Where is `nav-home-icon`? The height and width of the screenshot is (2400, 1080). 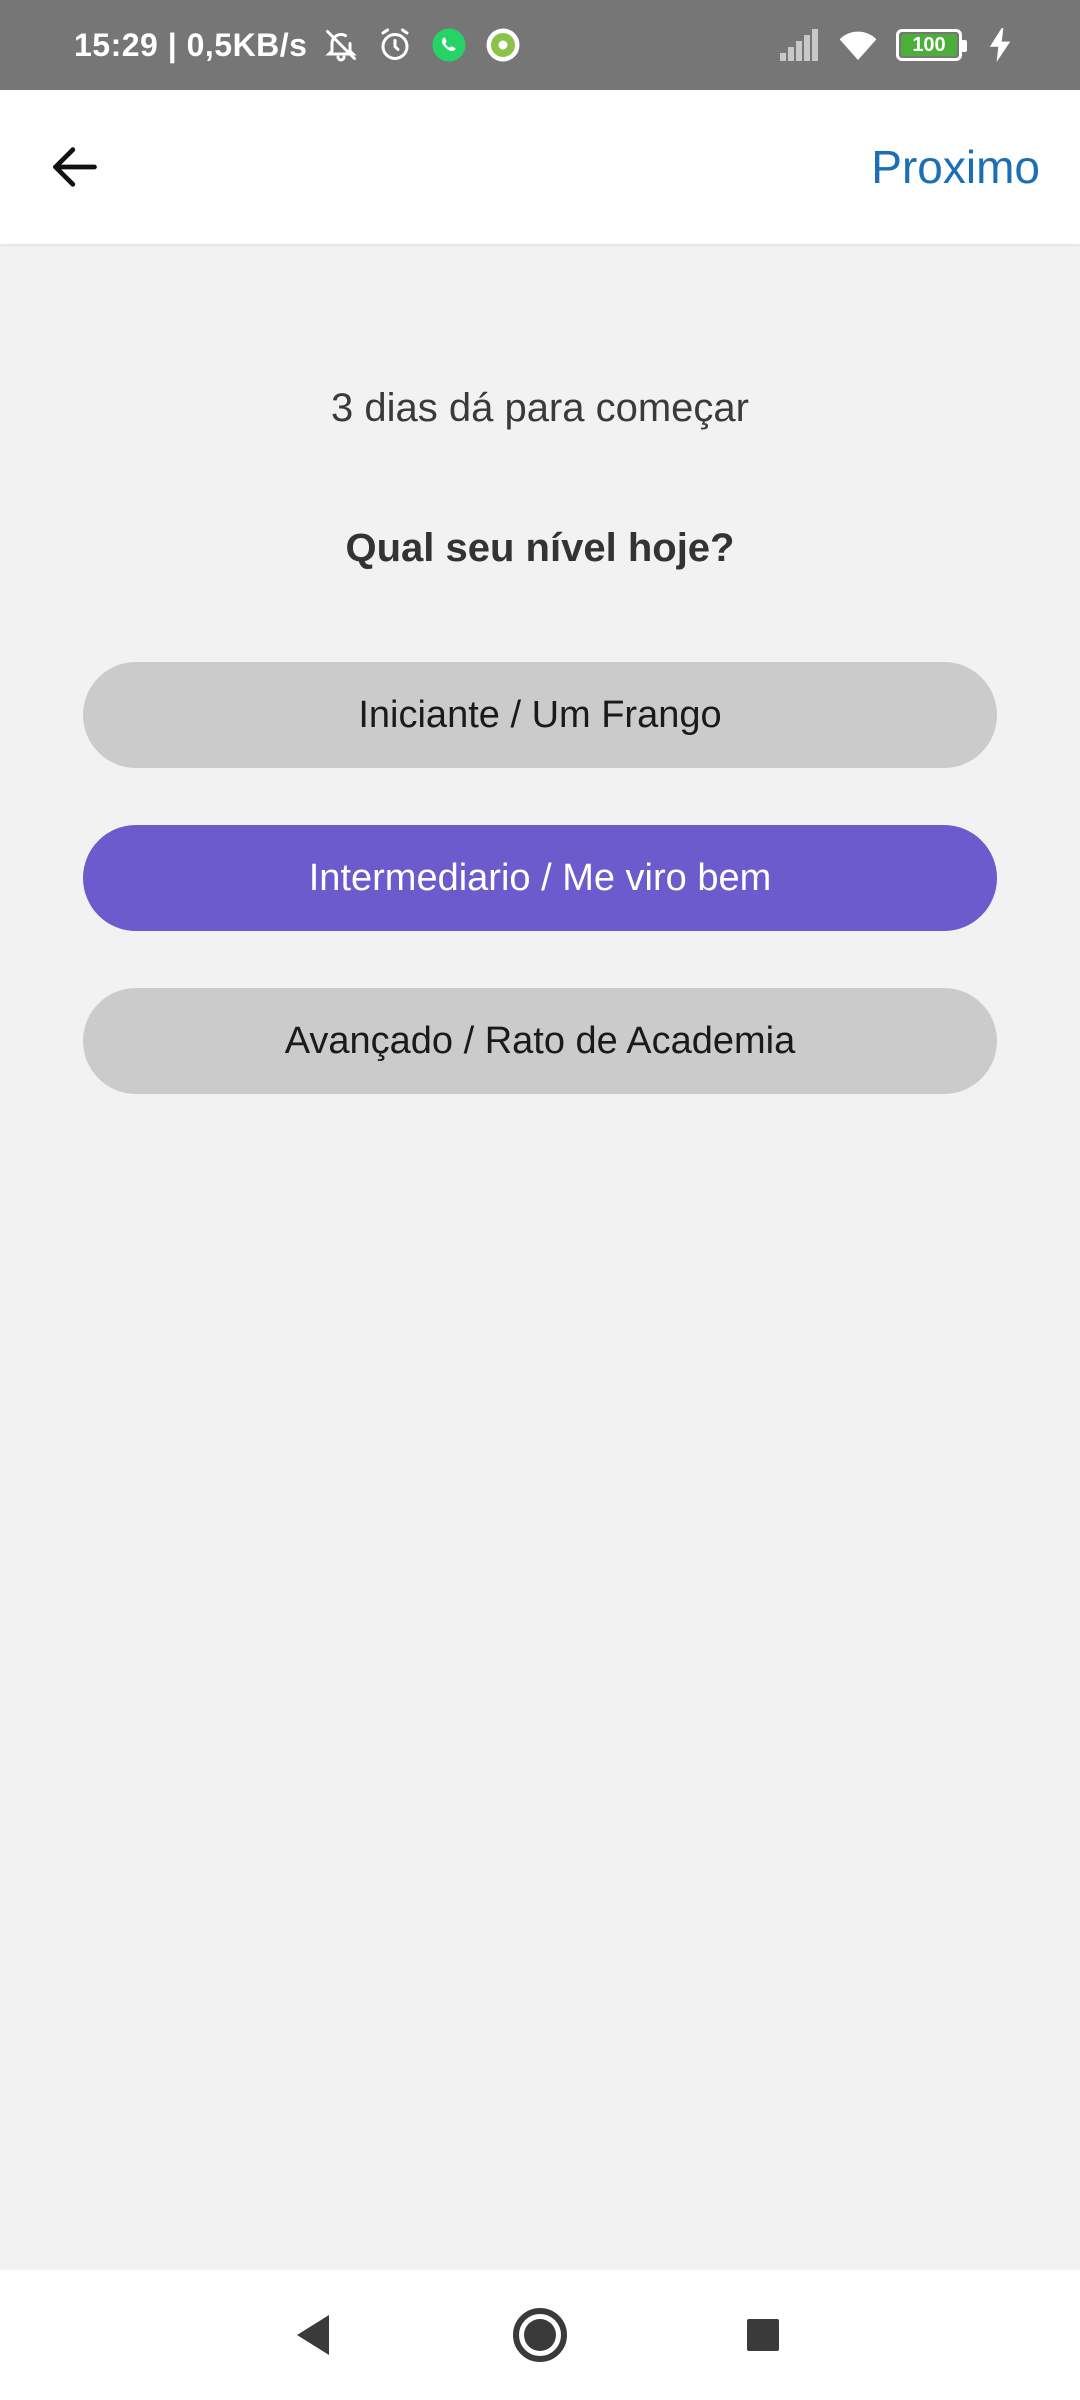
nav-home-icon is located at coordinates (540, 2335).